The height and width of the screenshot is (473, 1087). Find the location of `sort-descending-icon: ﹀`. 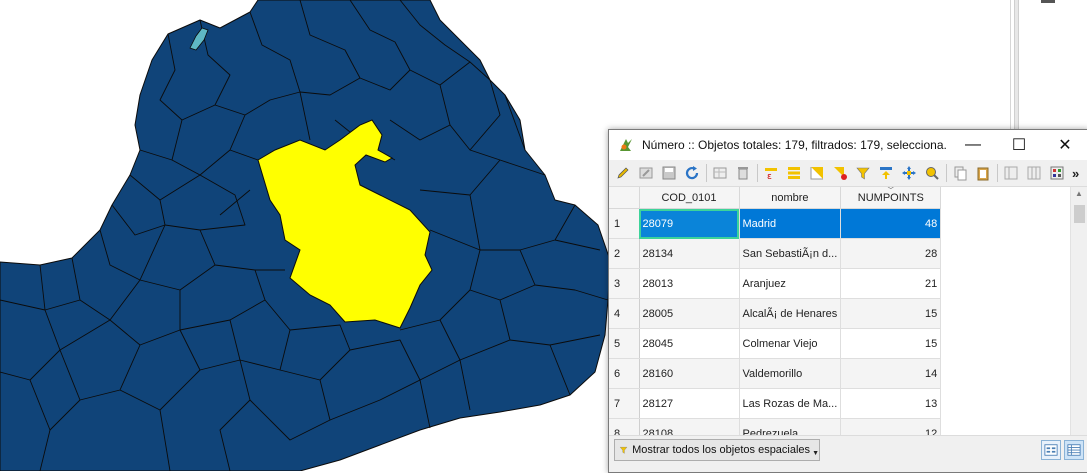

sort-descending-icon: ﹀ is located at coordinates (890, 191).